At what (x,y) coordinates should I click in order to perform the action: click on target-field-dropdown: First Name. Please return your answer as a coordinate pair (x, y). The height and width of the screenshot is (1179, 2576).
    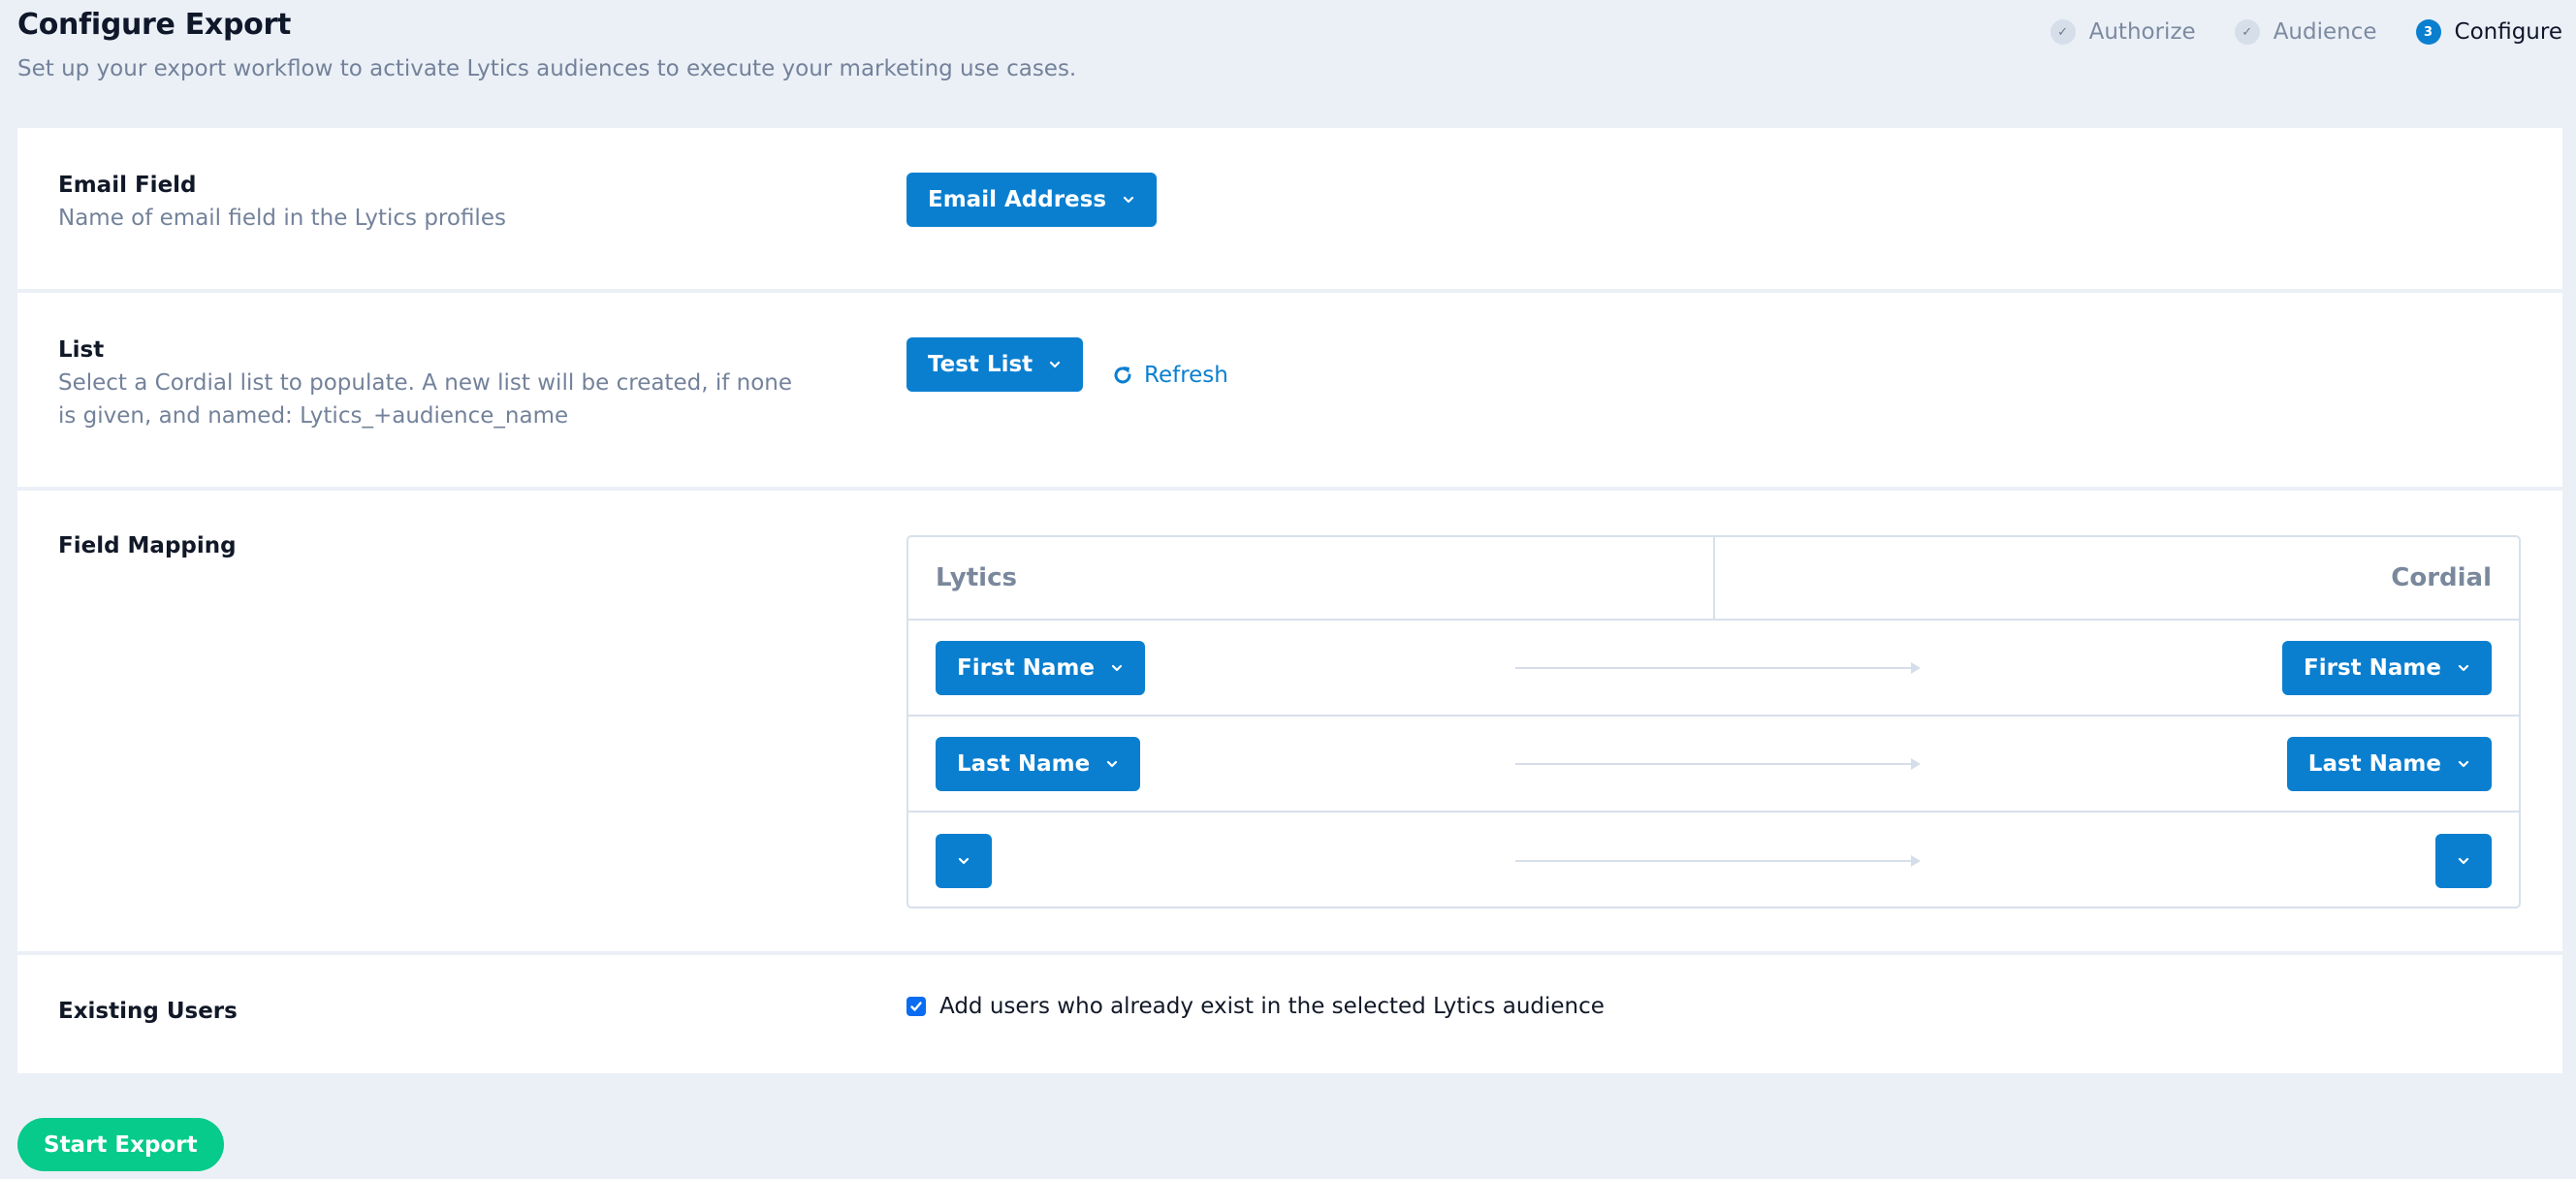
    Looking at the image, I should click on (2387, 667).